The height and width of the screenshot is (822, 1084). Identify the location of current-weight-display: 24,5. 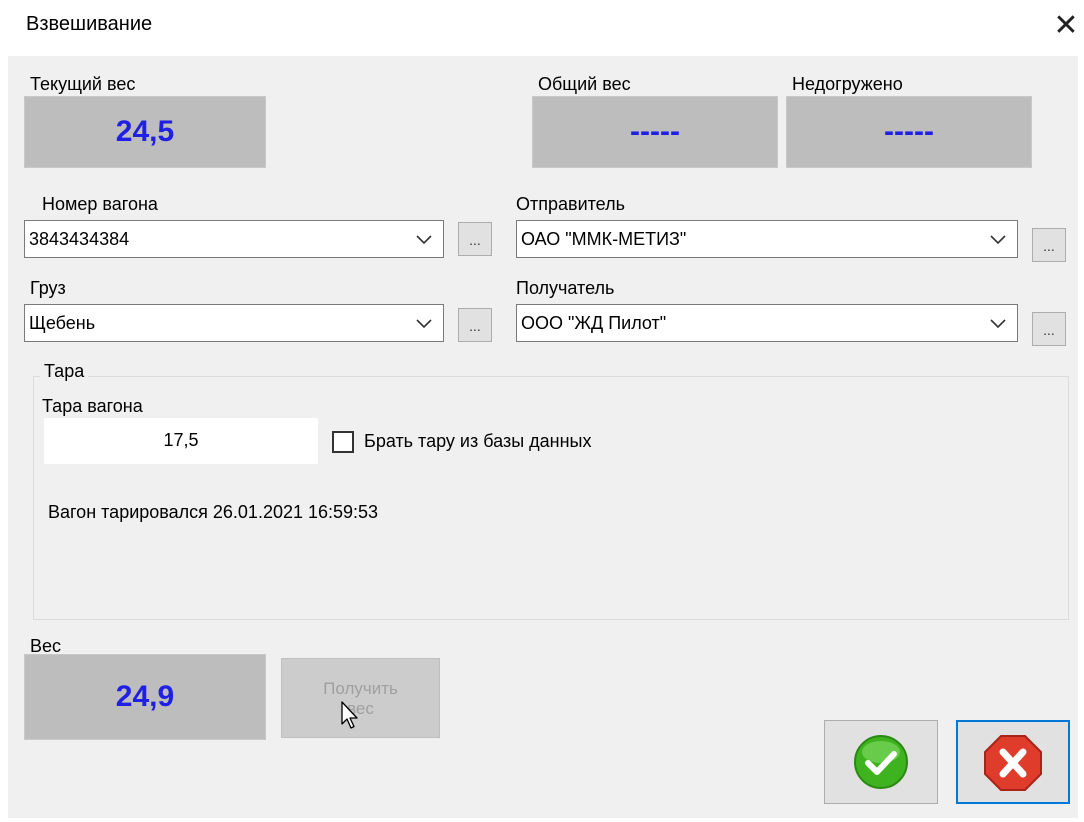
(145, 132).